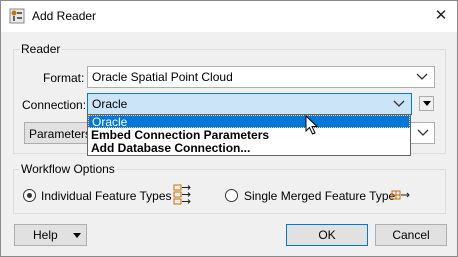  I want to click on fme-app-icon, so click(17, 16).